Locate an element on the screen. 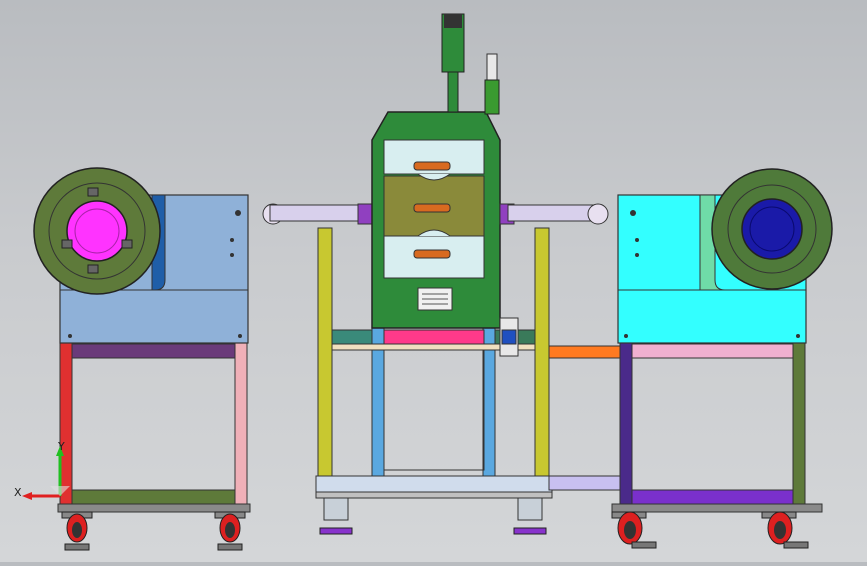 This screenshot has width=867, height=566. right-bottom-rail-purple is located at coordinates (712, 497).